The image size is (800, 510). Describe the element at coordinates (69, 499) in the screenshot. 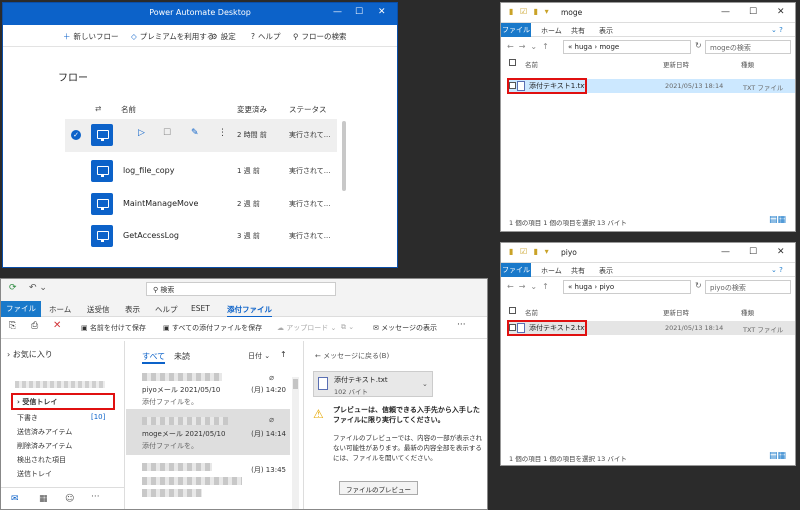

I see `people-icon: ☺` at that location.